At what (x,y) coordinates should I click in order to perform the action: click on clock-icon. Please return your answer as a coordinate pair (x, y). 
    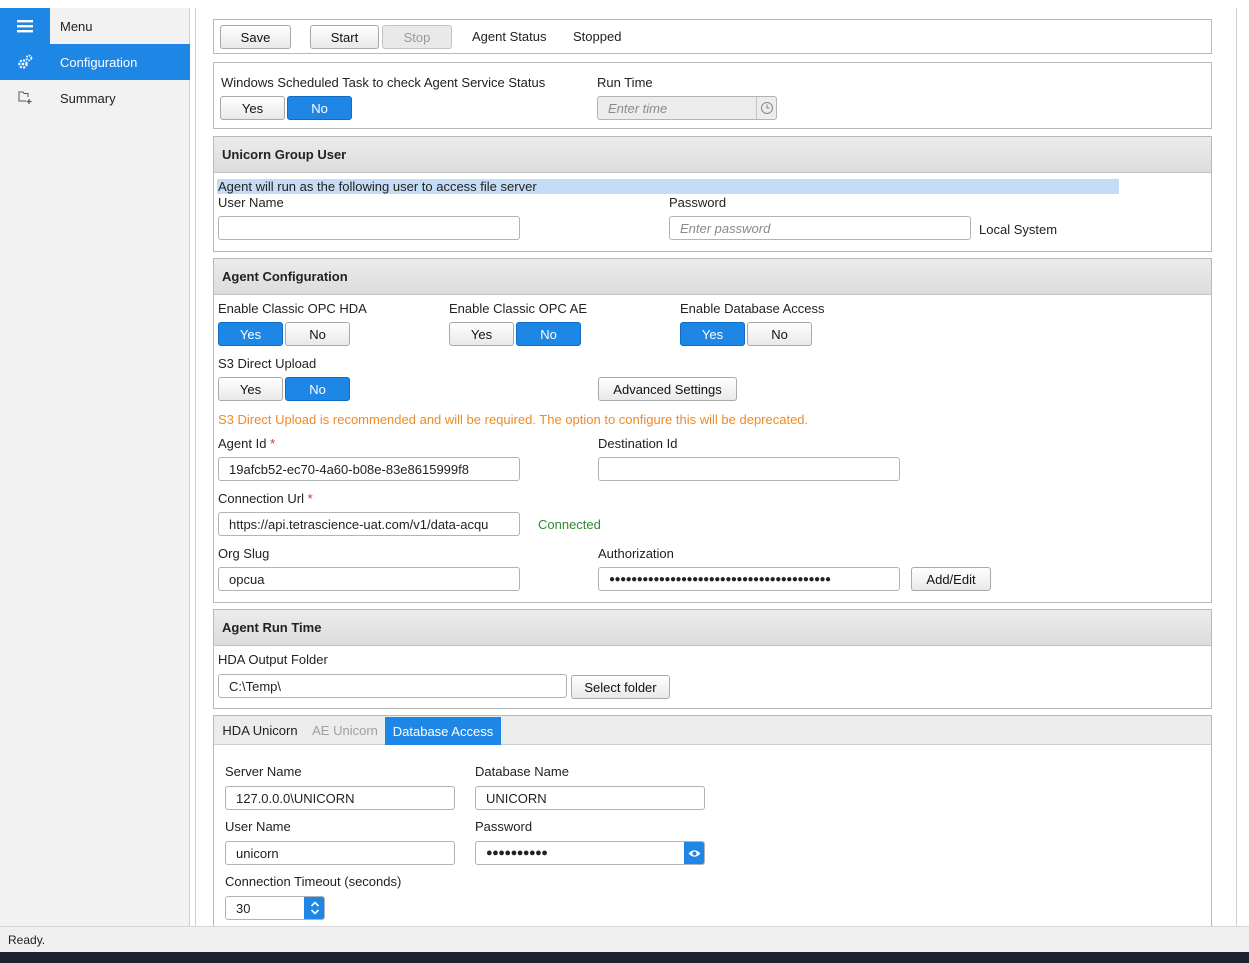
    Looking at the image, I should click on (766, 108).